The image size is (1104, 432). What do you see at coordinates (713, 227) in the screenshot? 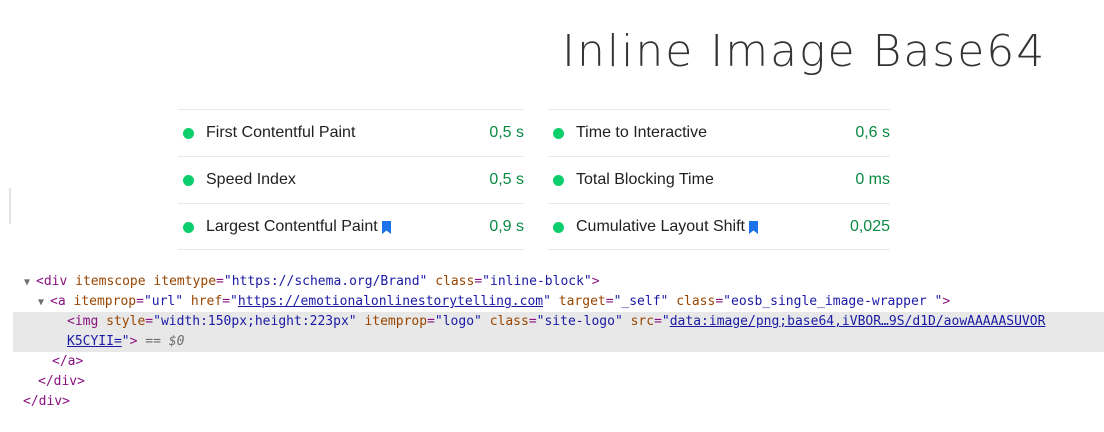
I see `metric-label: Cumulative Layout Shift` at bounding box center [713, 227].